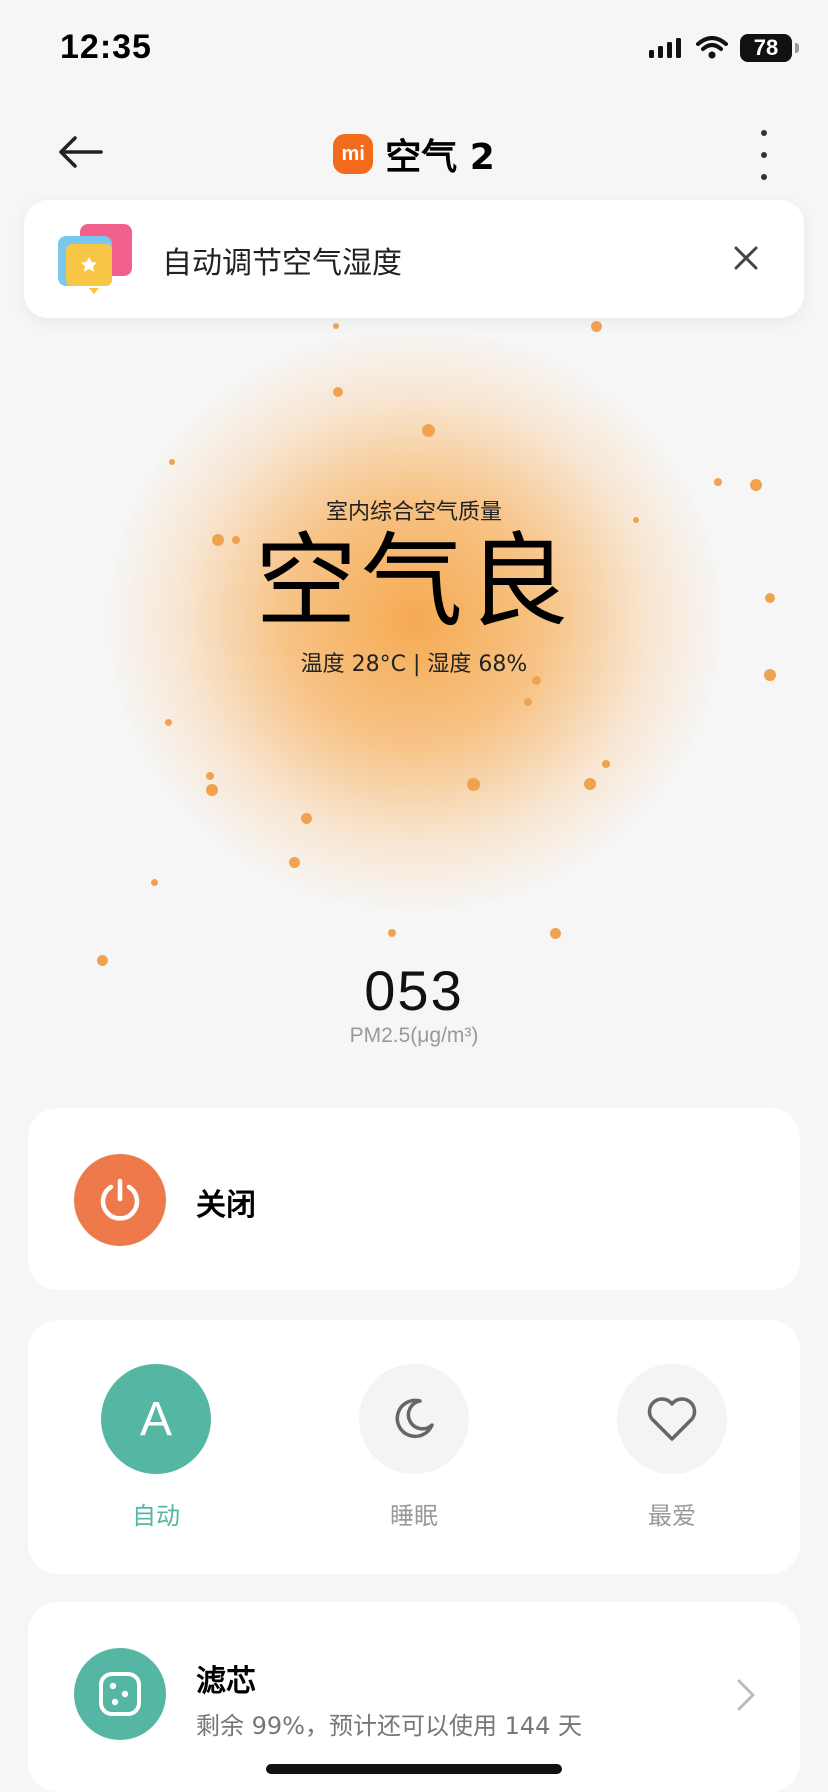 The width and height of the screenshot is (828, 1792). Describe the element at coordinates (414, 990) in the screenshot. I see `pm25-value: 053` at that location.